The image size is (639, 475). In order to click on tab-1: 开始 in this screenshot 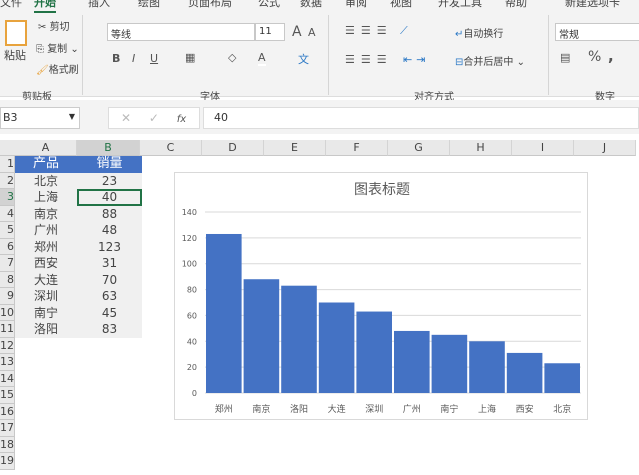, I will do `click(45, 6)`.